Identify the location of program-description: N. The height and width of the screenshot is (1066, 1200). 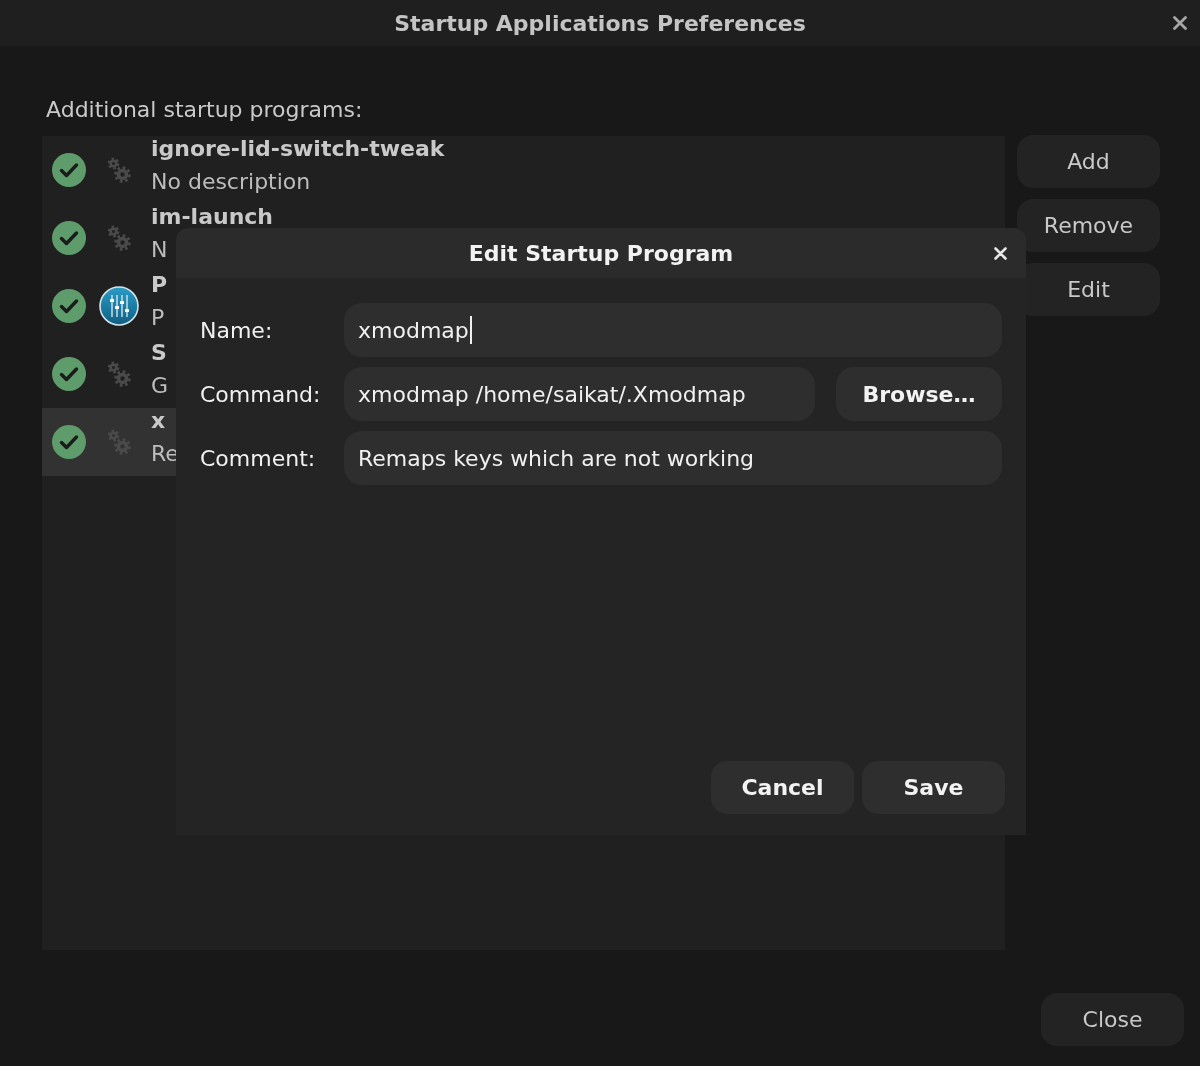
(159, 250).